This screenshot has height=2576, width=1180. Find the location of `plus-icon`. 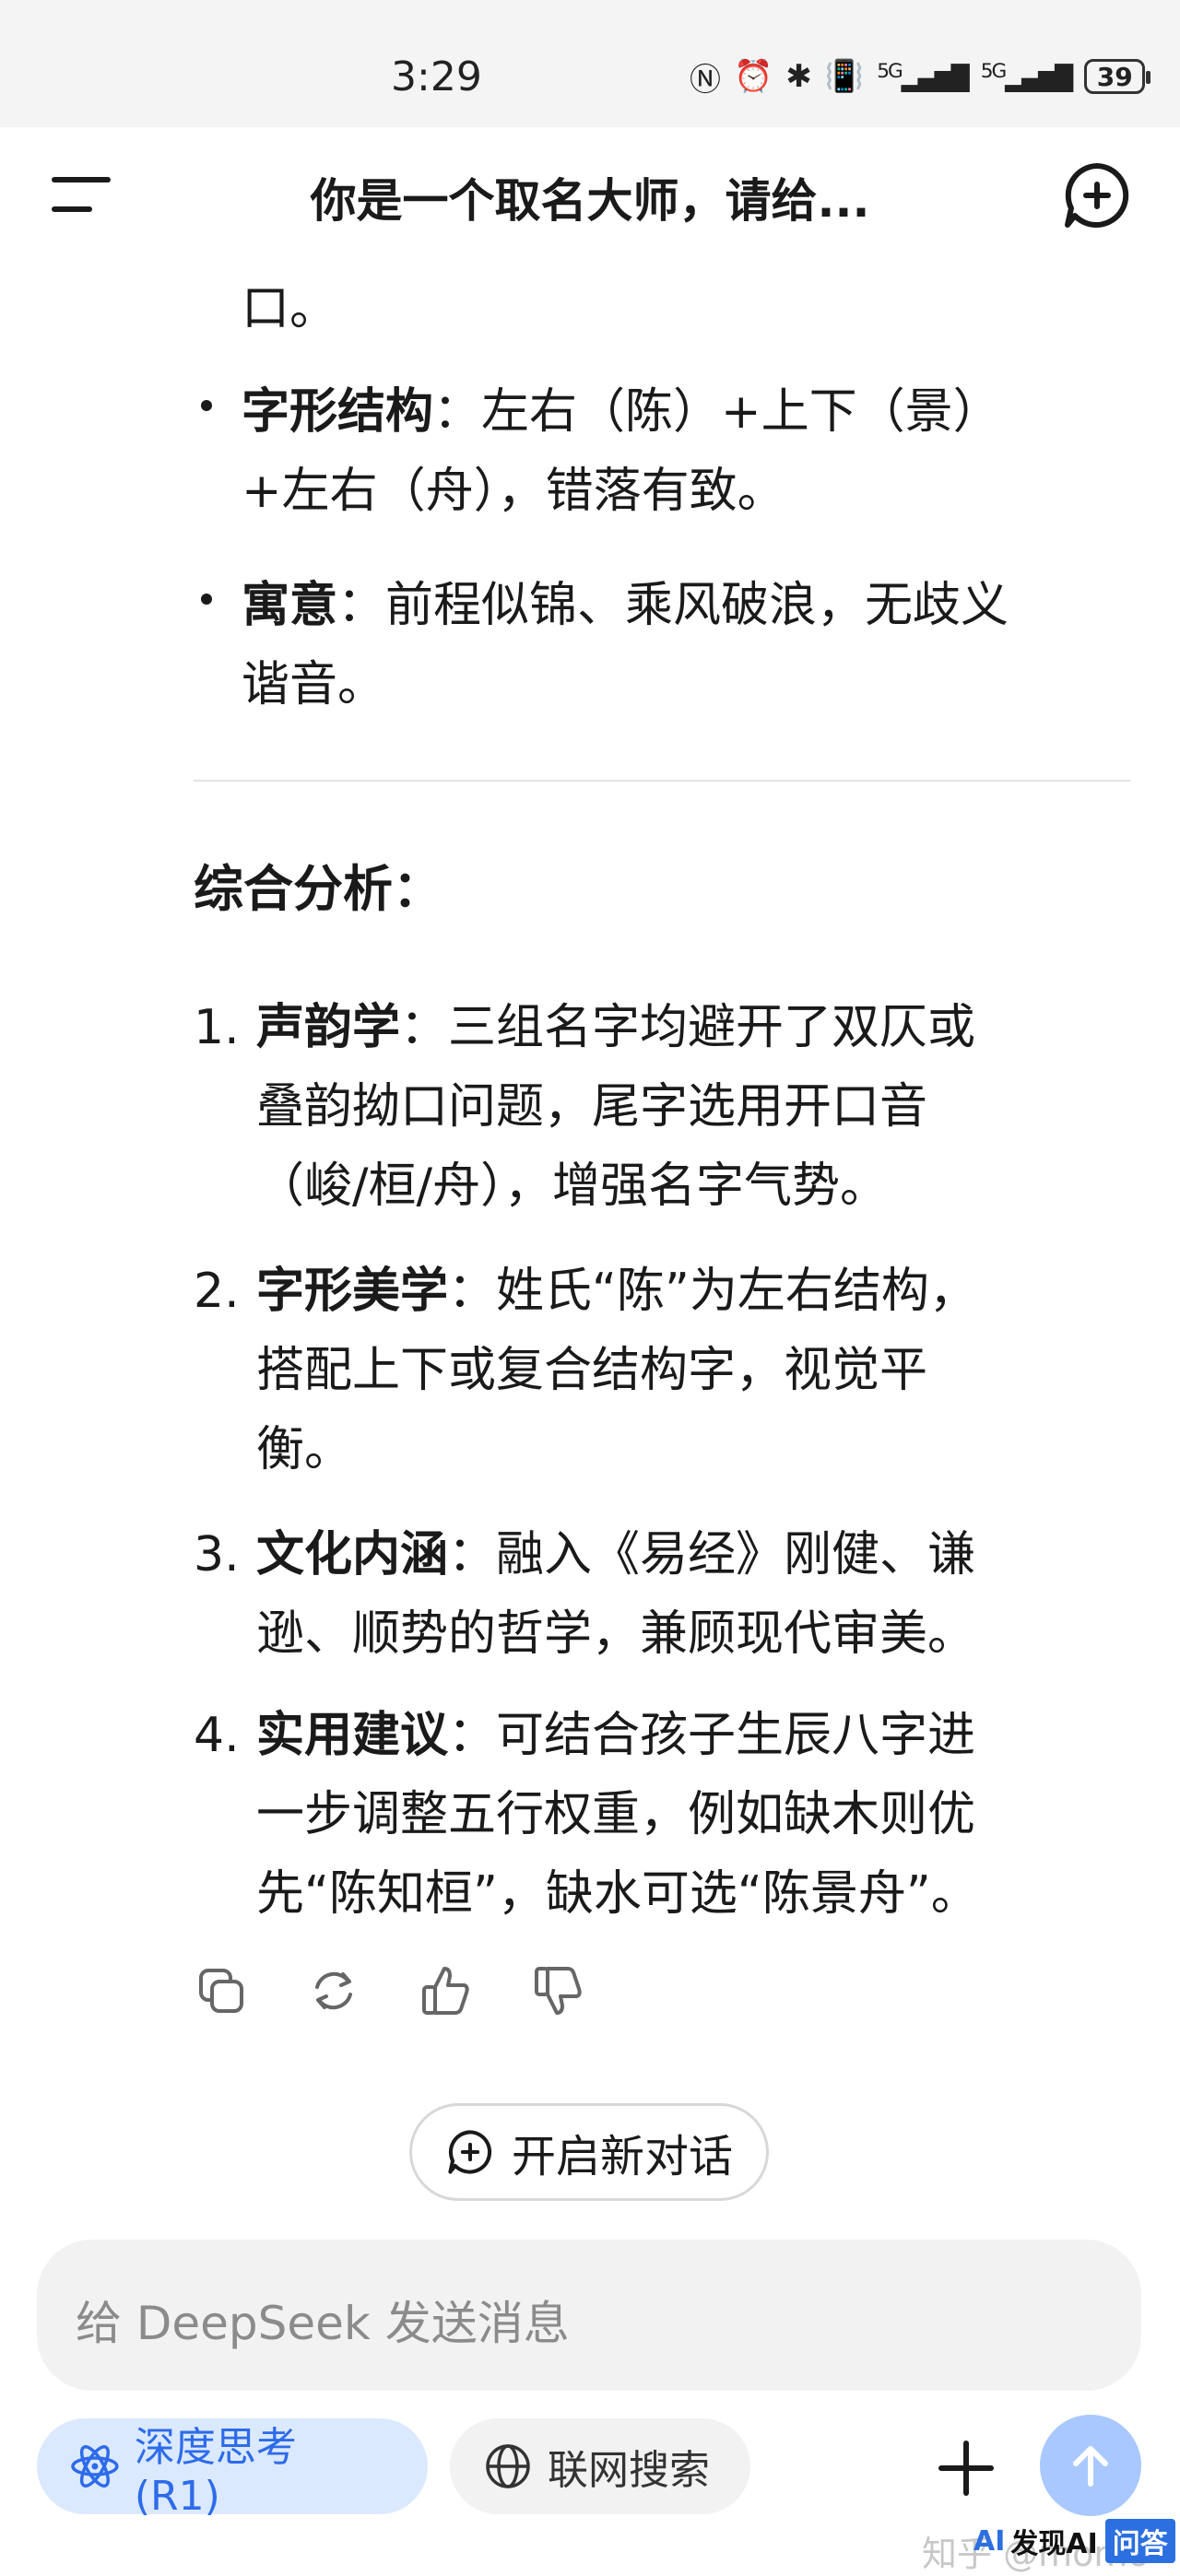

plus-icon is located at coordinates (966, 2468).